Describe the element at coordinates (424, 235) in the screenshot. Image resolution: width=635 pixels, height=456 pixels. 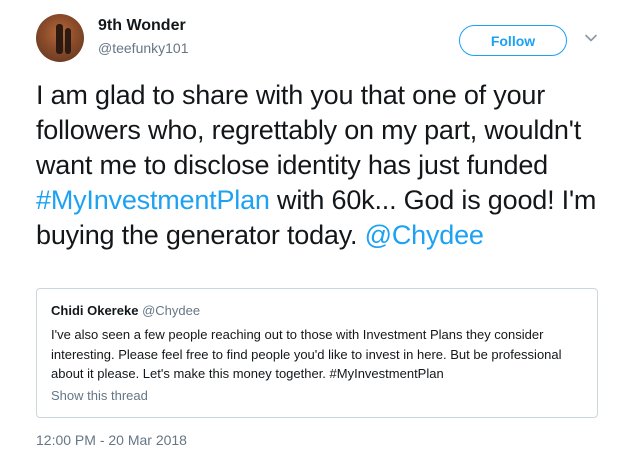
I see `mention-link: @Chydee` at that location.